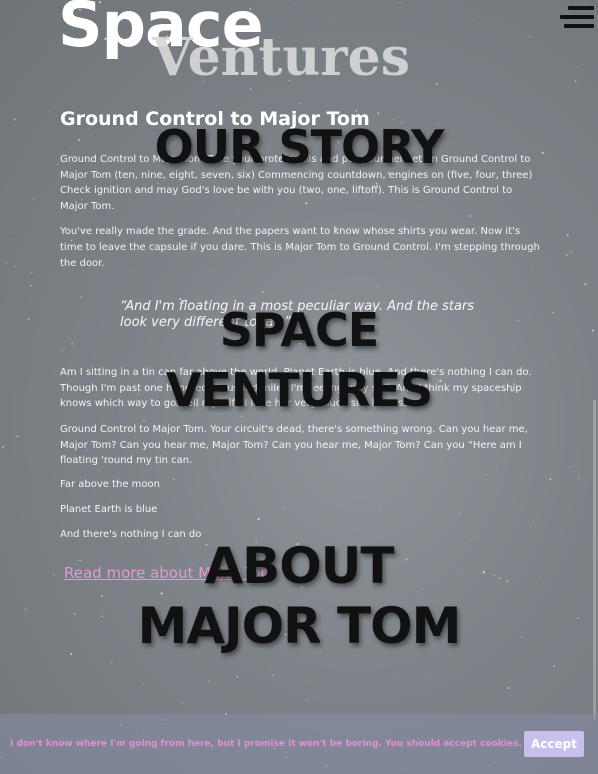 The width and height of the screenshot is (598, 774). Describe the element at coordinates (110, 484) in the screenshot. I see `lyric-line: Far above the moon` at that location.